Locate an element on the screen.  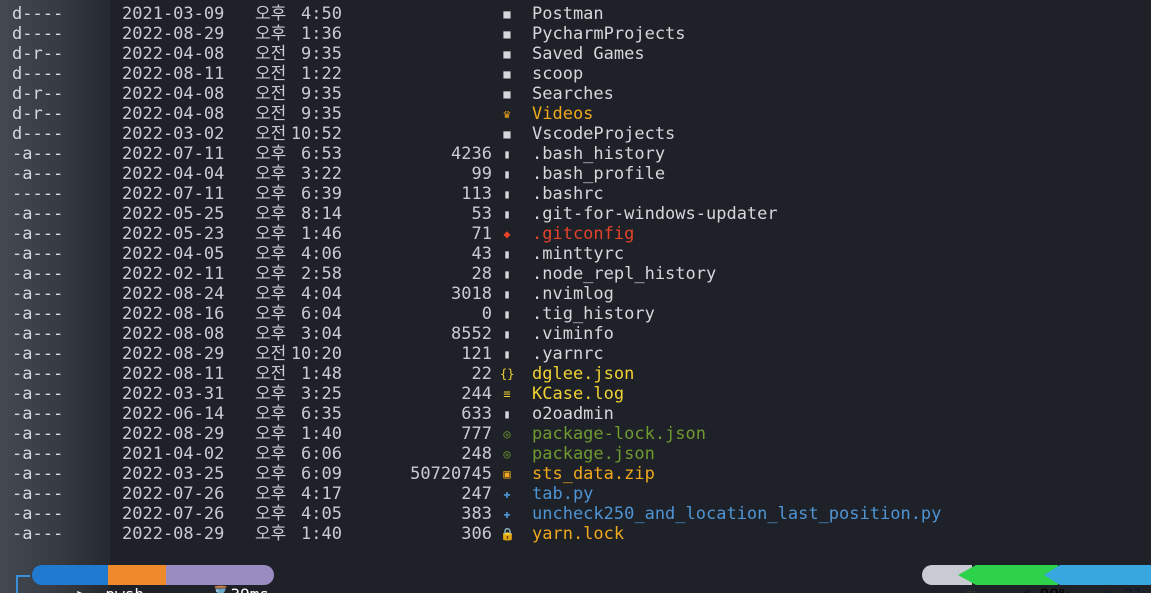
modified-time: 4:17 is located at coordinates (321, 494).